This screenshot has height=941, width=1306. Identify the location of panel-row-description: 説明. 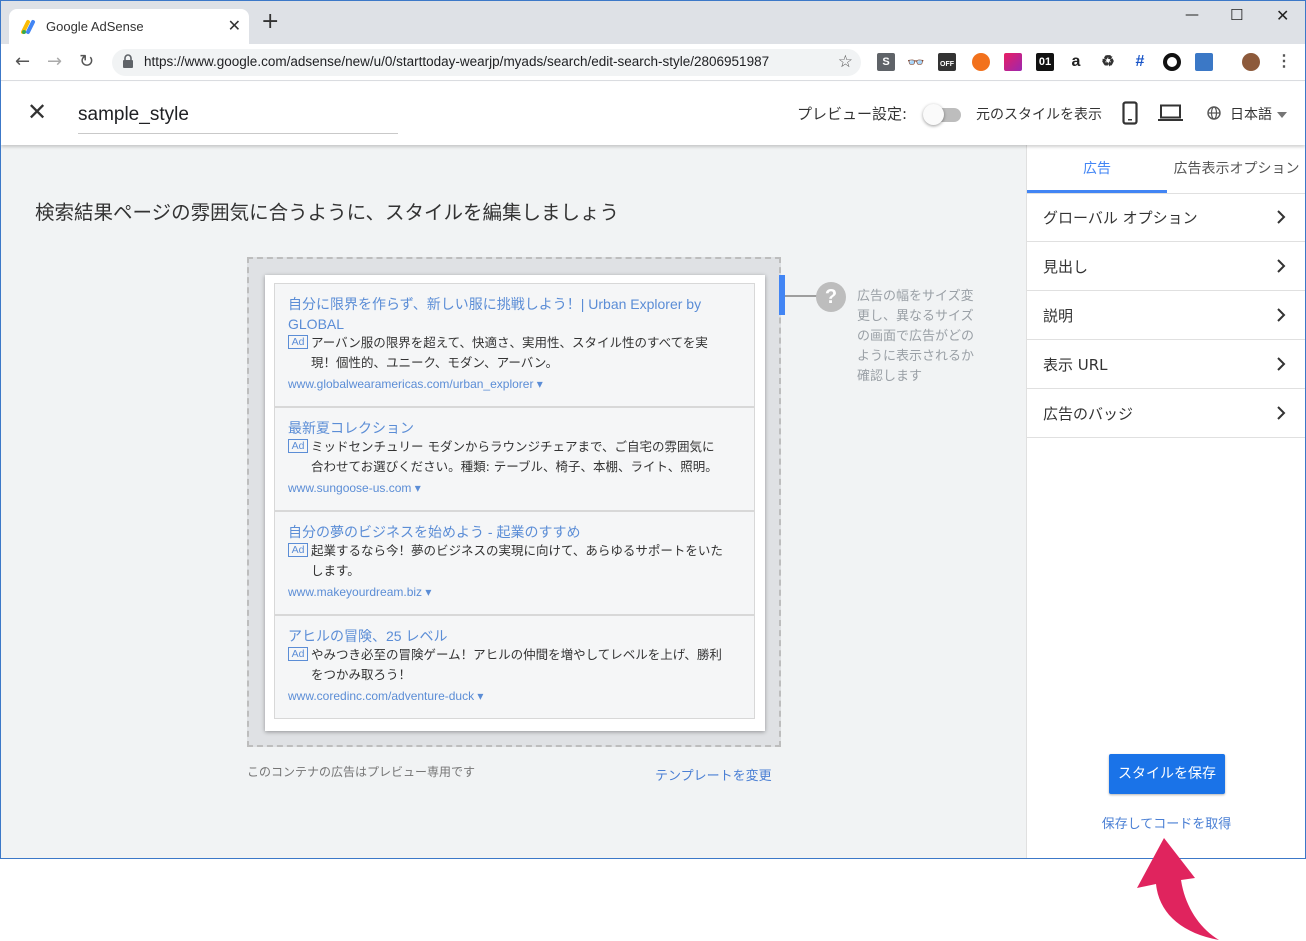
(1166, 315).